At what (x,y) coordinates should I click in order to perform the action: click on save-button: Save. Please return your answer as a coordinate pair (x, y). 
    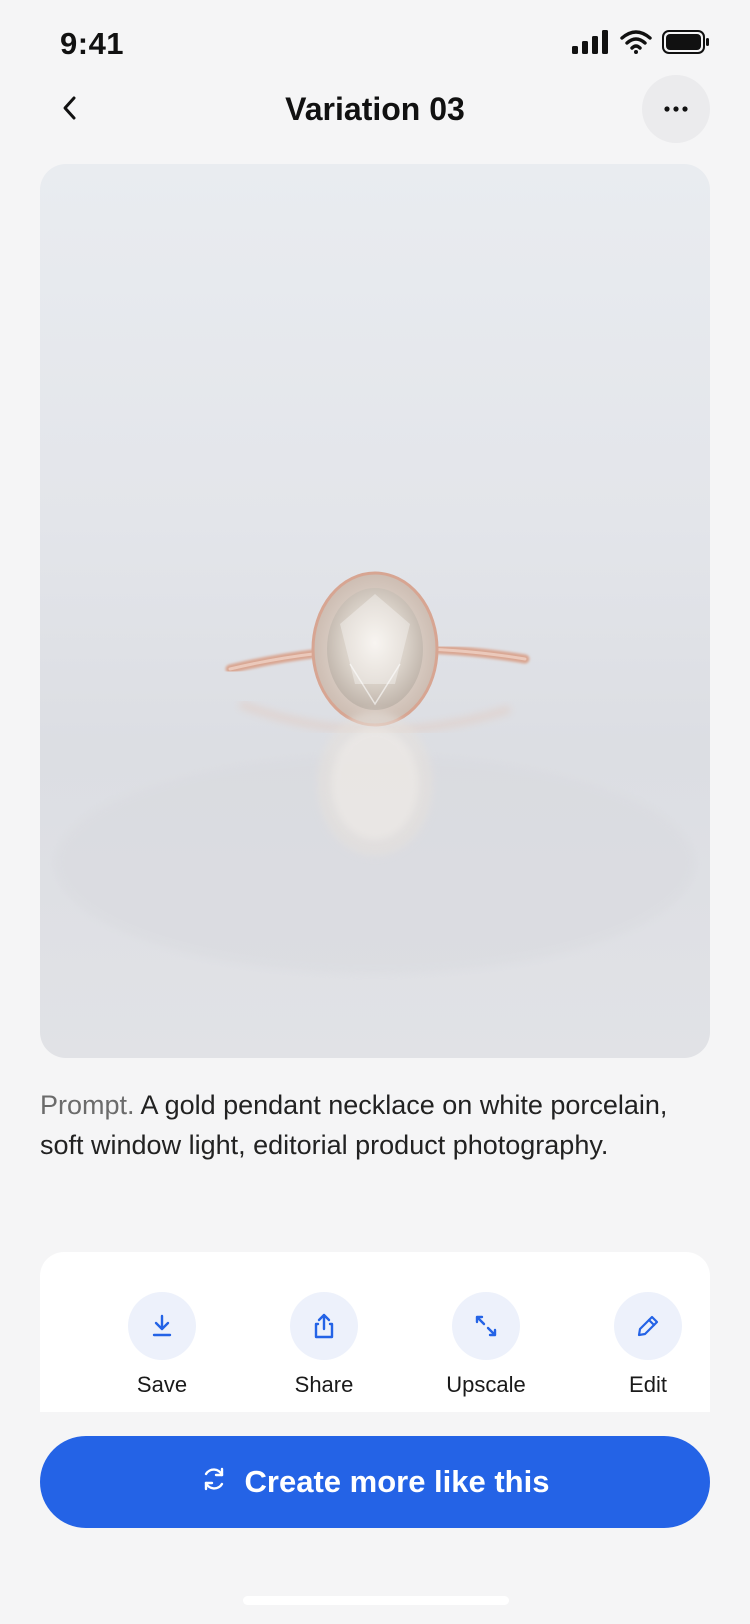
    Looking at the image, I should click on (162, 1345).